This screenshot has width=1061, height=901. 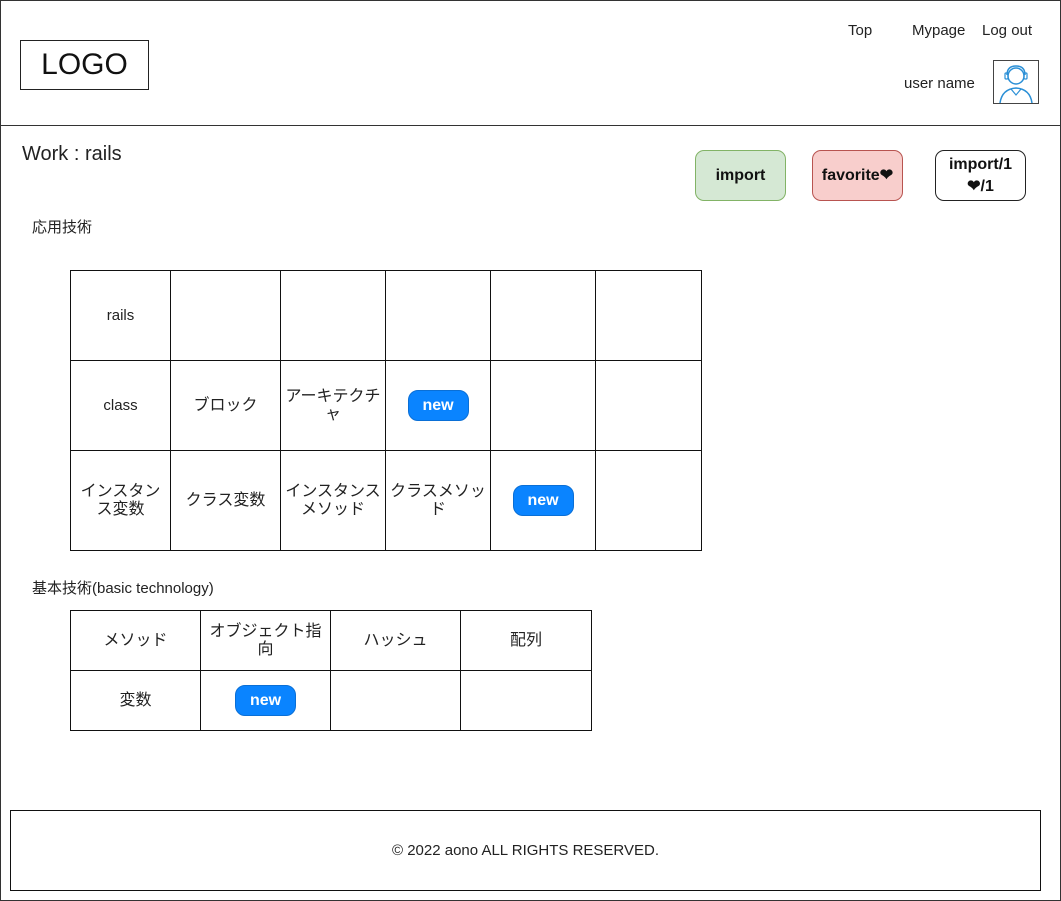 I want to click on topic-cell: 配列, so click(x=526, y=640).